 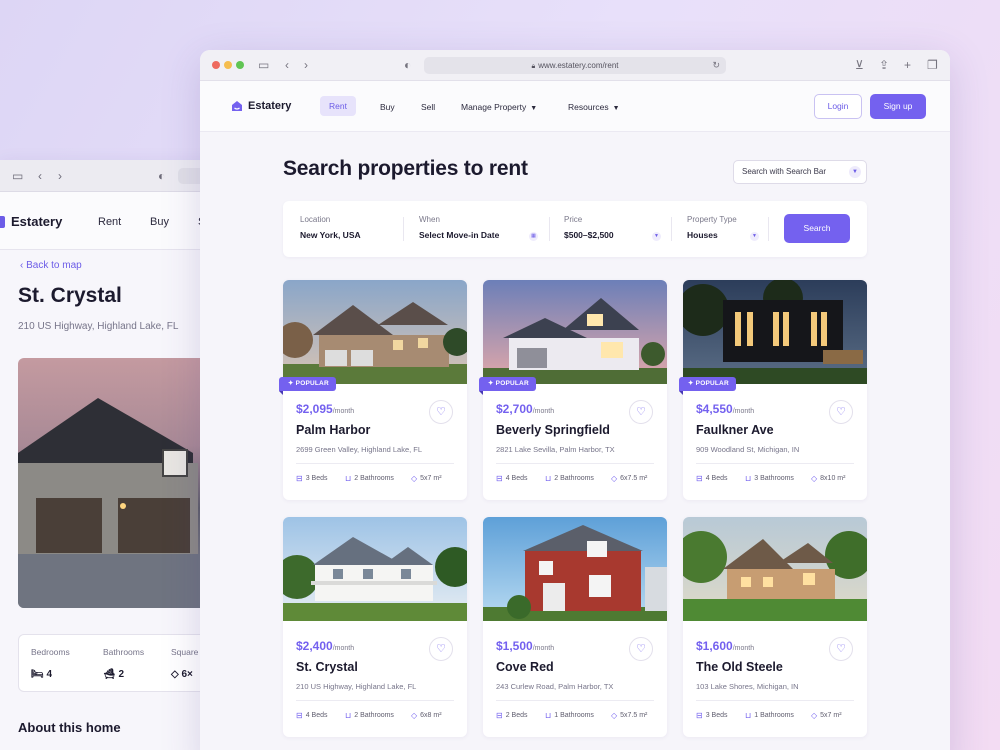 What do you see at coordinates (240, 65) in the screenshot?
I see `maximize-window-icon` at bounding box center [240, 65].